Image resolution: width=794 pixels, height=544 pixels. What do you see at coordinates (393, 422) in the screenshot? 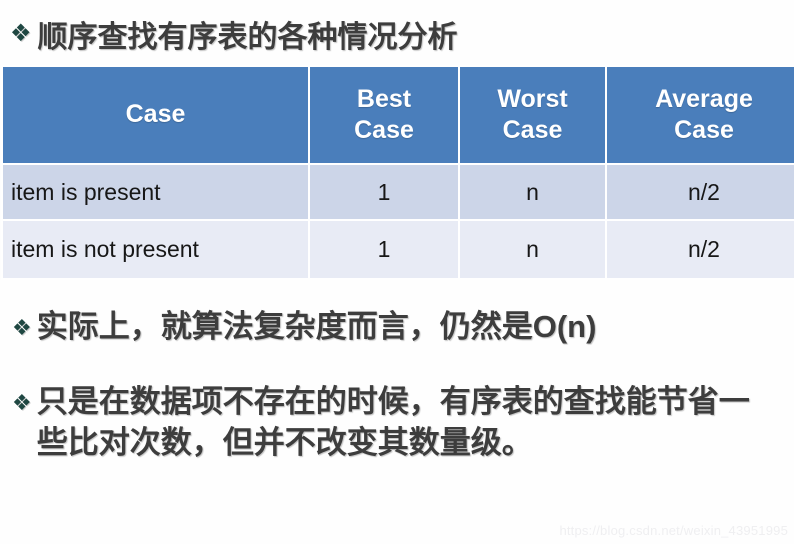
I see `bullet-item-2-text: 只是在数据项不存在的时候，有序表的查找能节省一些比对次数，但并不改变其数量级。` at bounding box center [393, 422].